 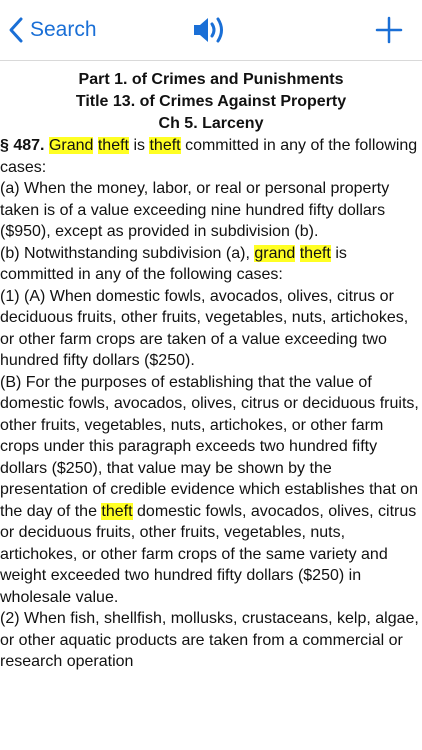 I want to click on plus-icon, so click(x=389, y=30).